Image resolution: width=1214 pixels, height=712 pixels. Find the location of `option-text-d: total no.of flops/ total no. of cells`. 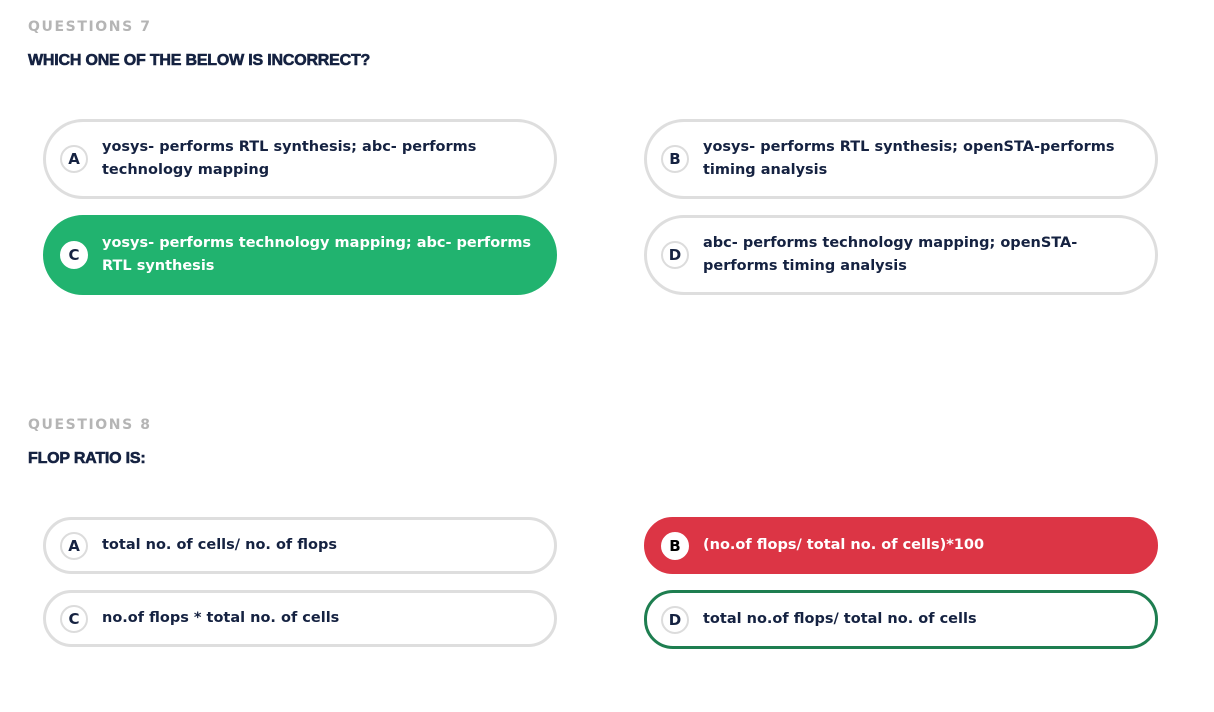

option-text-d: total no.of flops/ total no. of cells is located at coordinates (840, 619).